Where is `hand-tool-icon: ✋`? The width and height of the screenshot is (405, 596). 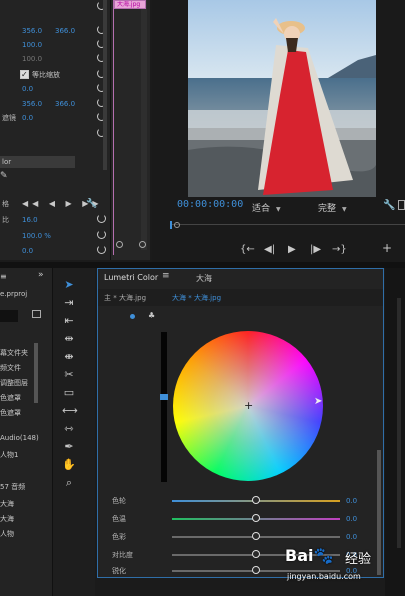
hand-tool-icon: ✋ is located at coordinates (69, 465).